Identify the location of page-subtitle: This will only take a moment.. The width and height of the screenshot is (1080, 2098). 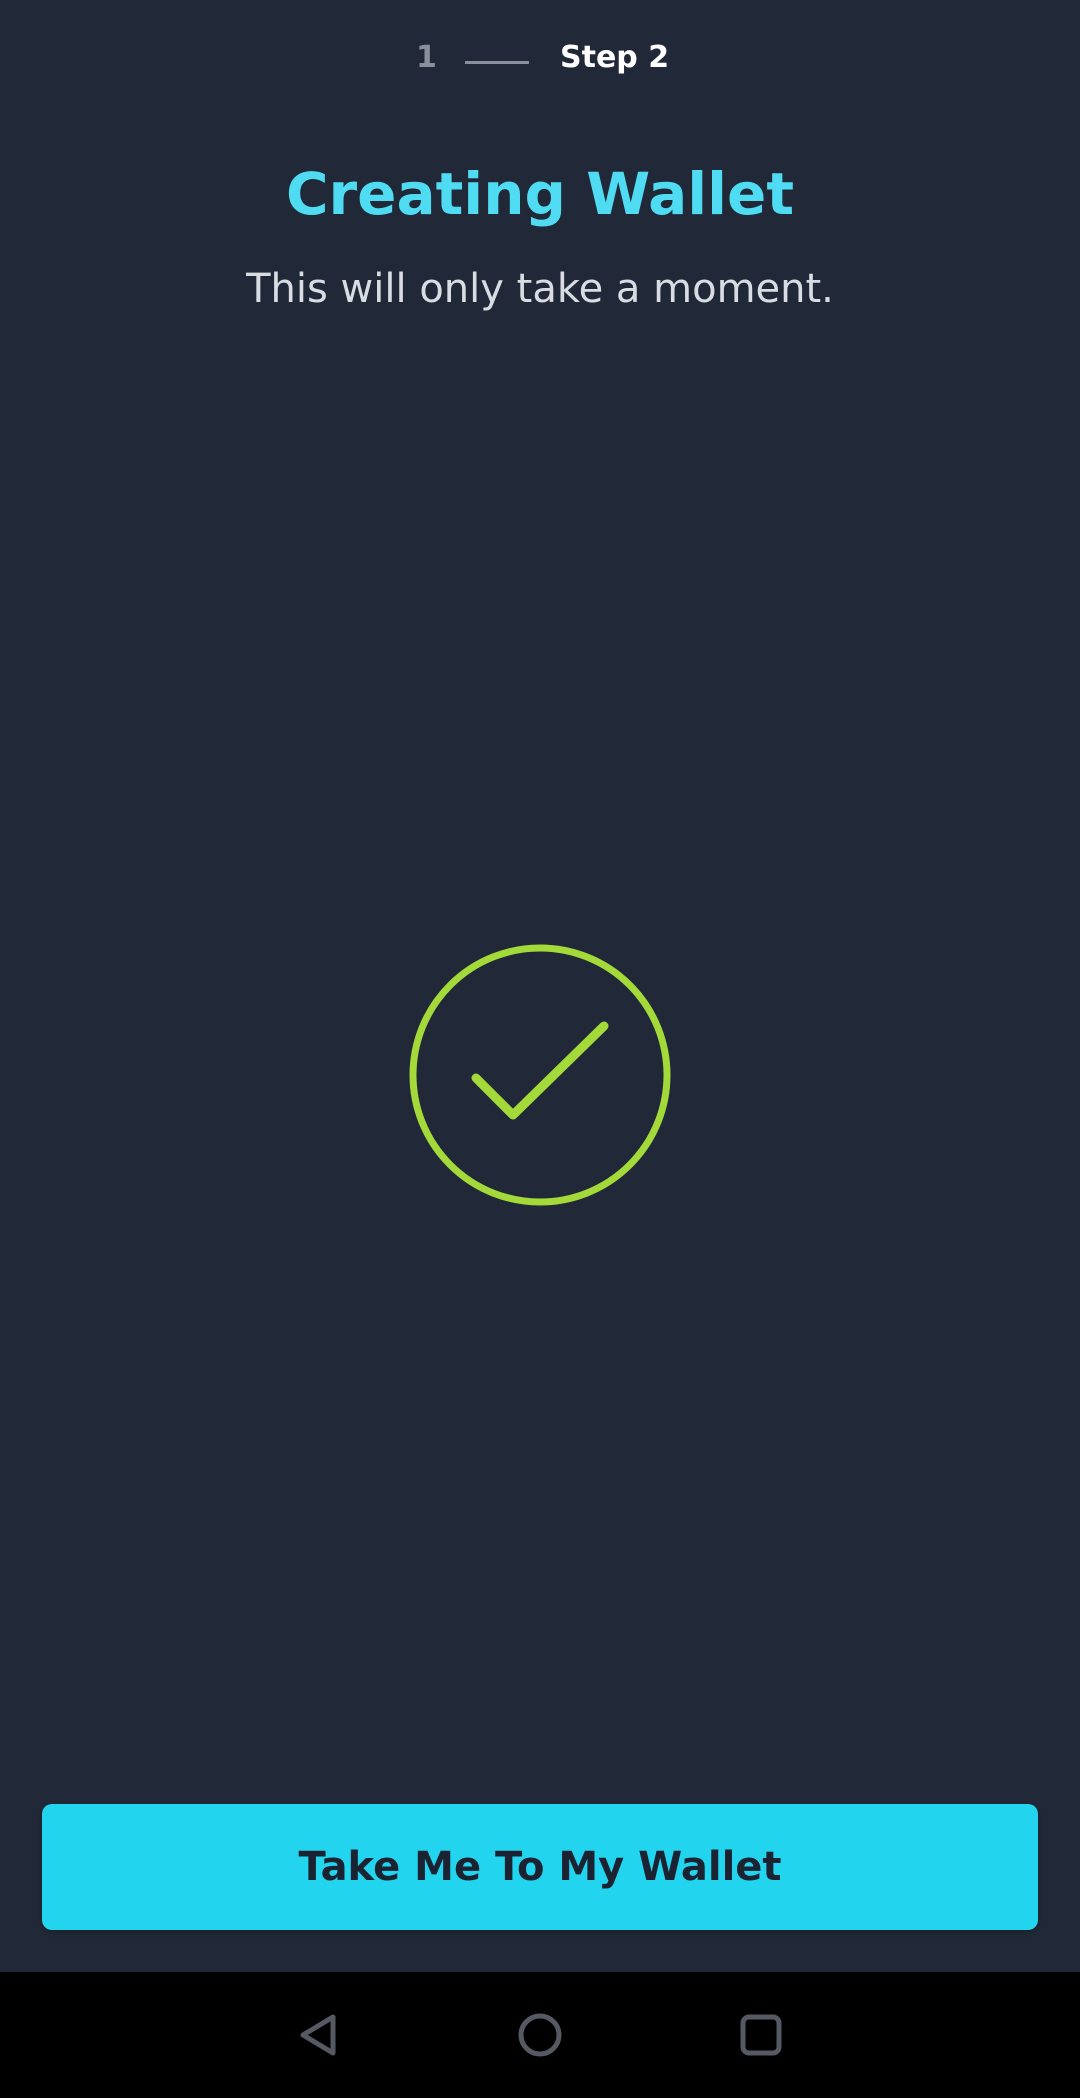
(540, 289).